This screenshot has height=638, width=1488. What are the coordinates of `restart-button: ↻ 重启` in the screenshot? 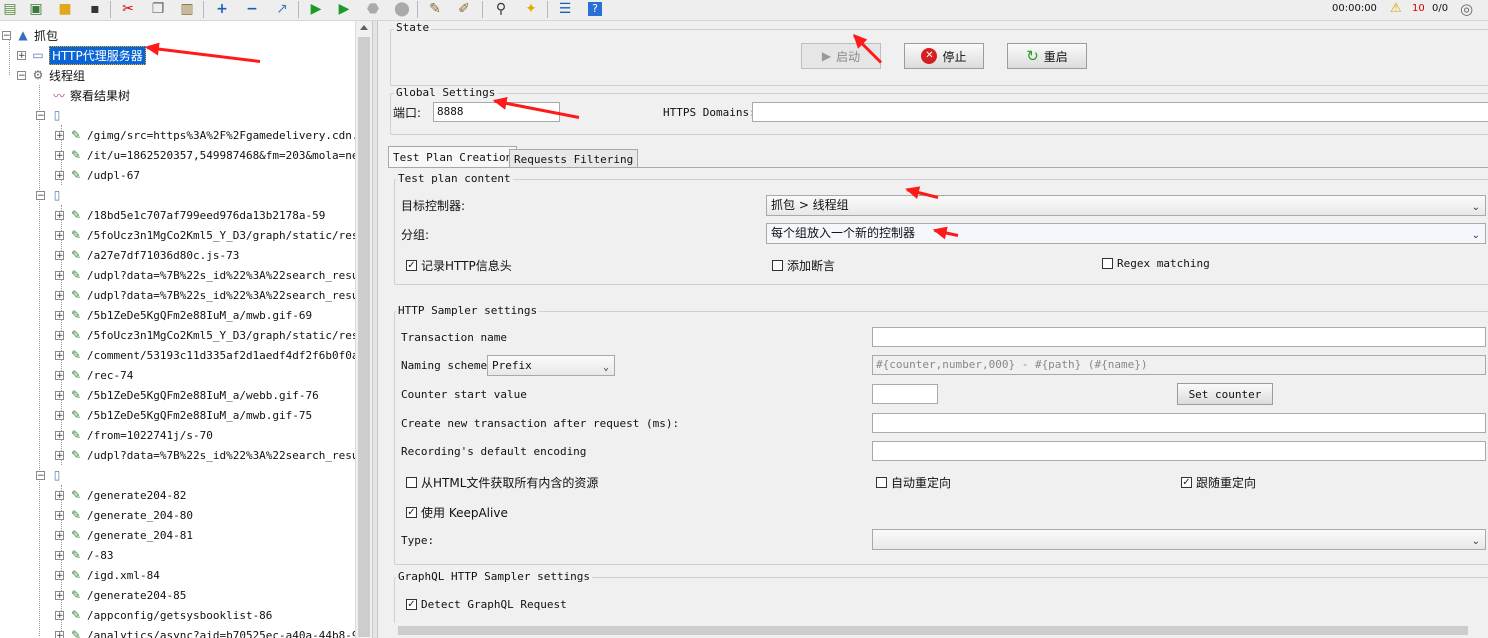 It's located at (1047, 56).